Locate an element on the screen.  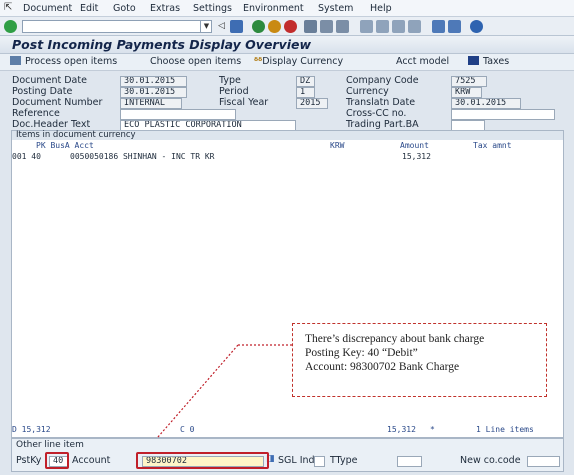
pstky-label: PstKy is located at coordinates (29, 460).